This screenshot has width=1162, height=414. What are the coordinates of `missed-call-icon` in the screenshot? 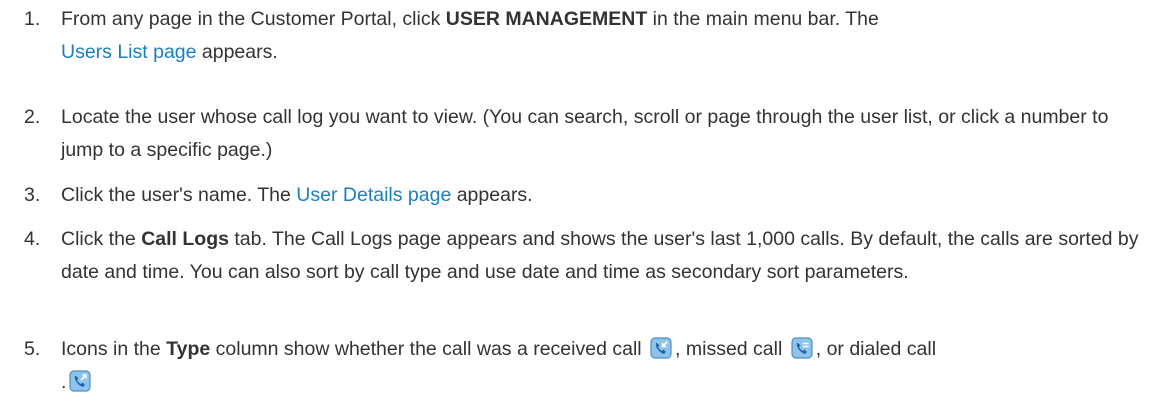 It's located at (802, 348).